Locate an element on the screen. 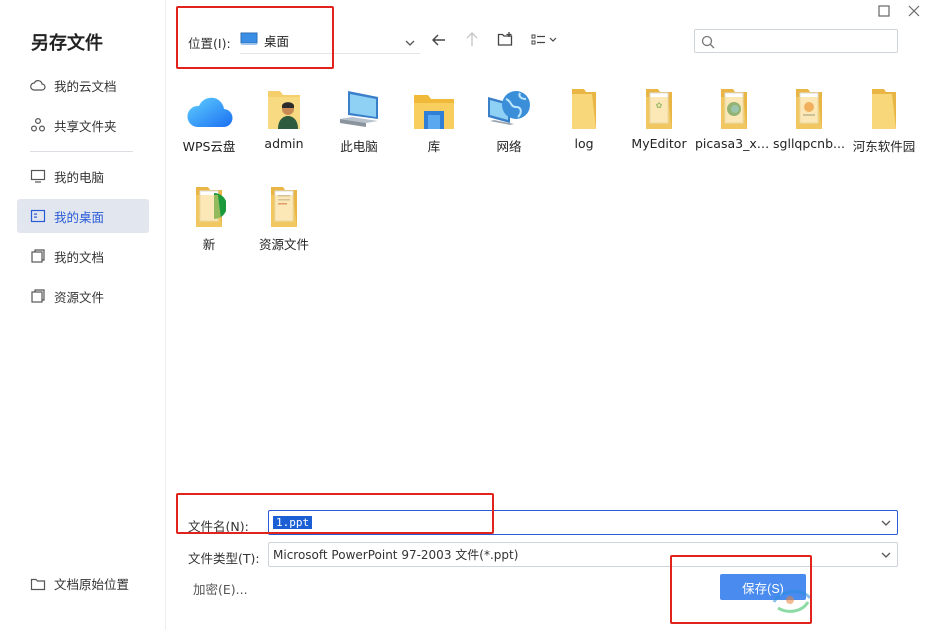 The height and width of the screenshot is (630, 930). close-button is located at coordinates (914, 11).